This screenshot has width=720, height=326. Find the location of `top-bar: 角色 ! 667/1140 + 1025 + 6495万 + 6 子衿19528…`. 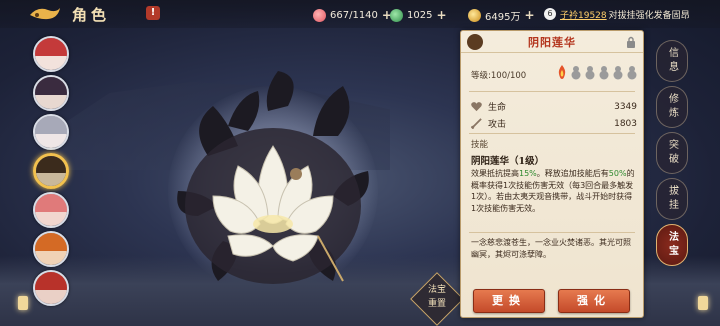

top-bar: 角色 ! 667/1140 + 1025 + 6495万 + 6 子衿19528… is located at coordinates (360, 14).